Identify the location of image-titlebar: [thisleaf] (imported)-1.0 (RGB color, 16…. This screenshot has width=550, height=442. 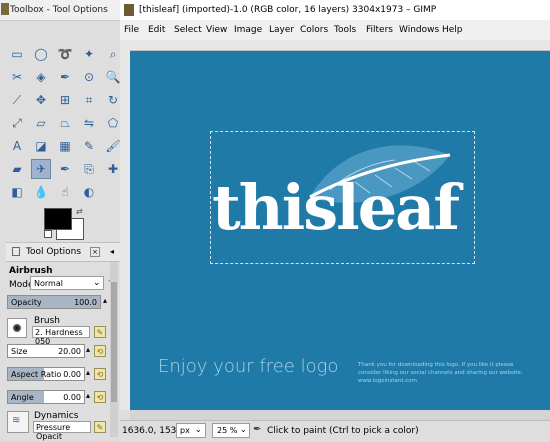
(335, 10).